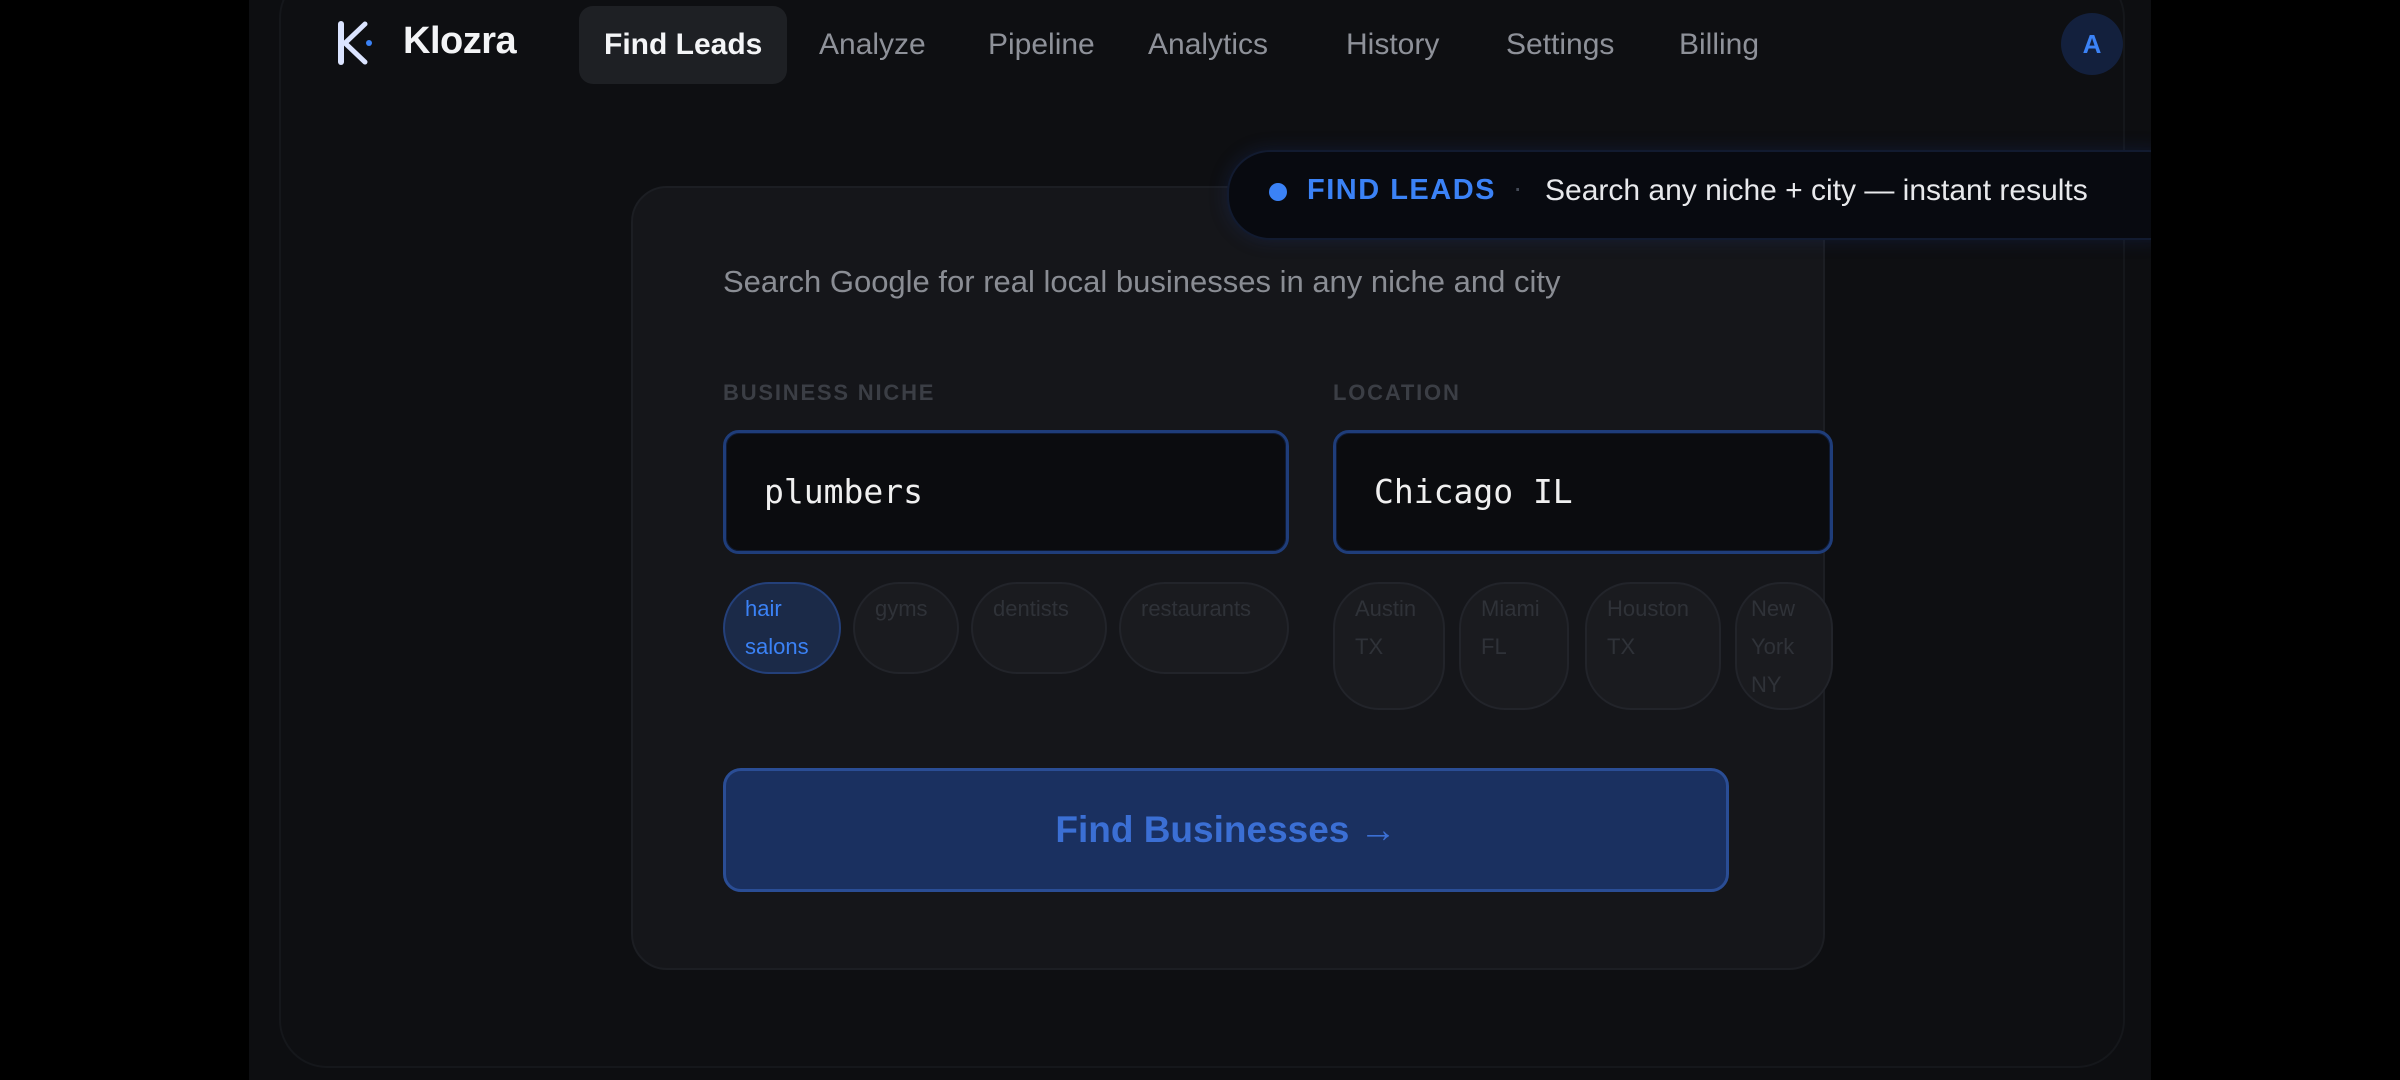 The image size is (2400, 1080). What do you see at coordinates (1039, 628) in the screenshot?
I see `niche-chip-dentists: dentists` at bounding box center [1039, 628].